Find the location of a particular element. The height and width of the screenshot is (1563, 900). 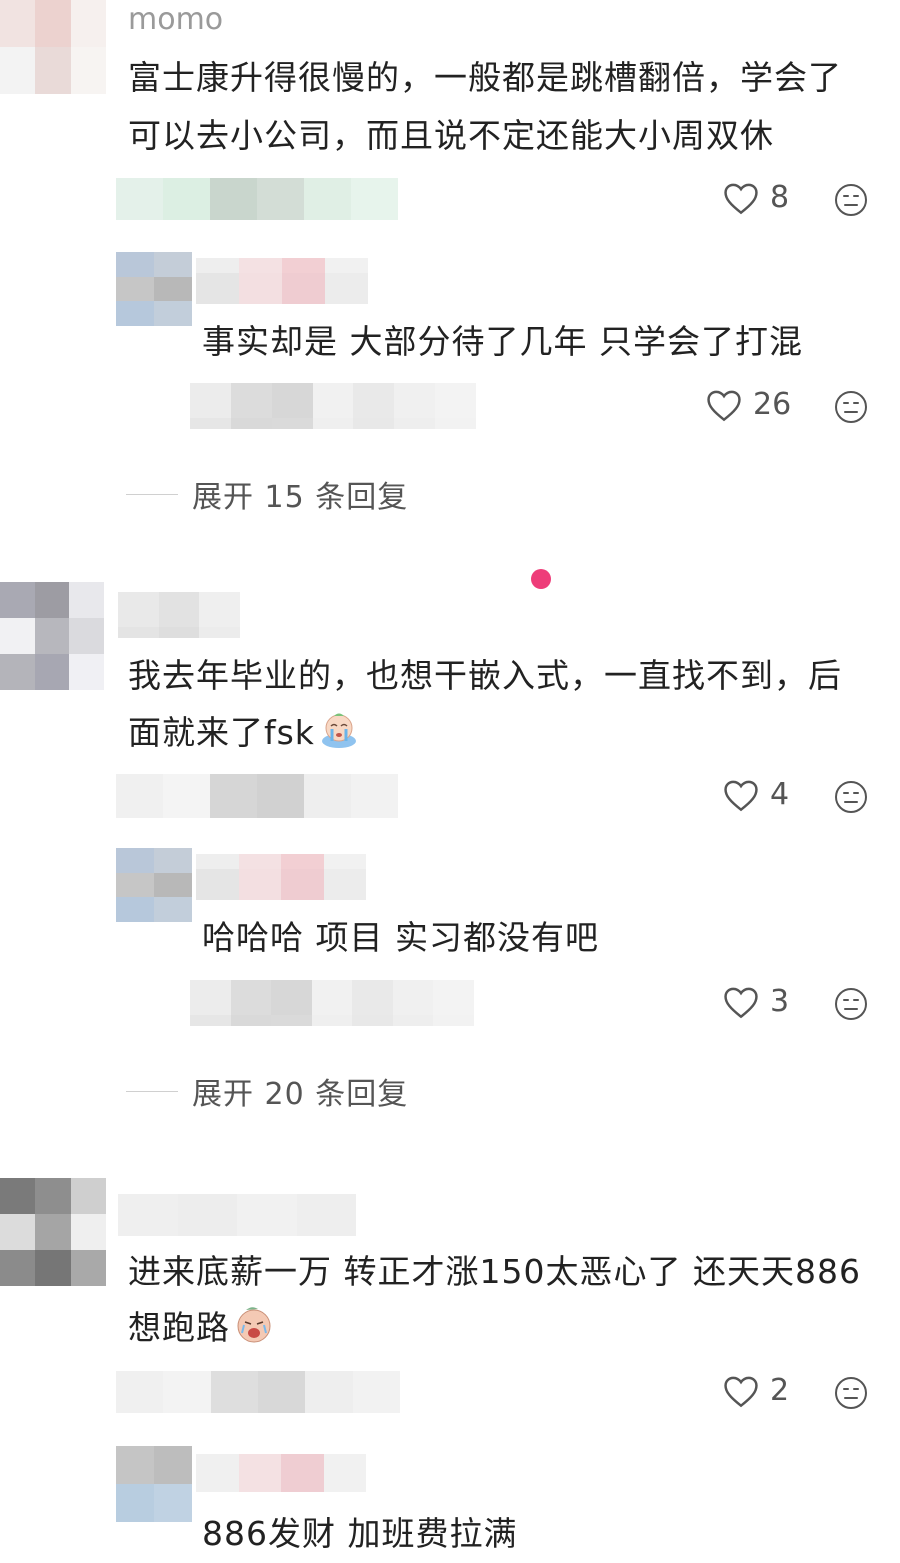

comment-text-line: 可以去小公司，而且说不定还能大小周双休 is located at coordinates (451, 135).